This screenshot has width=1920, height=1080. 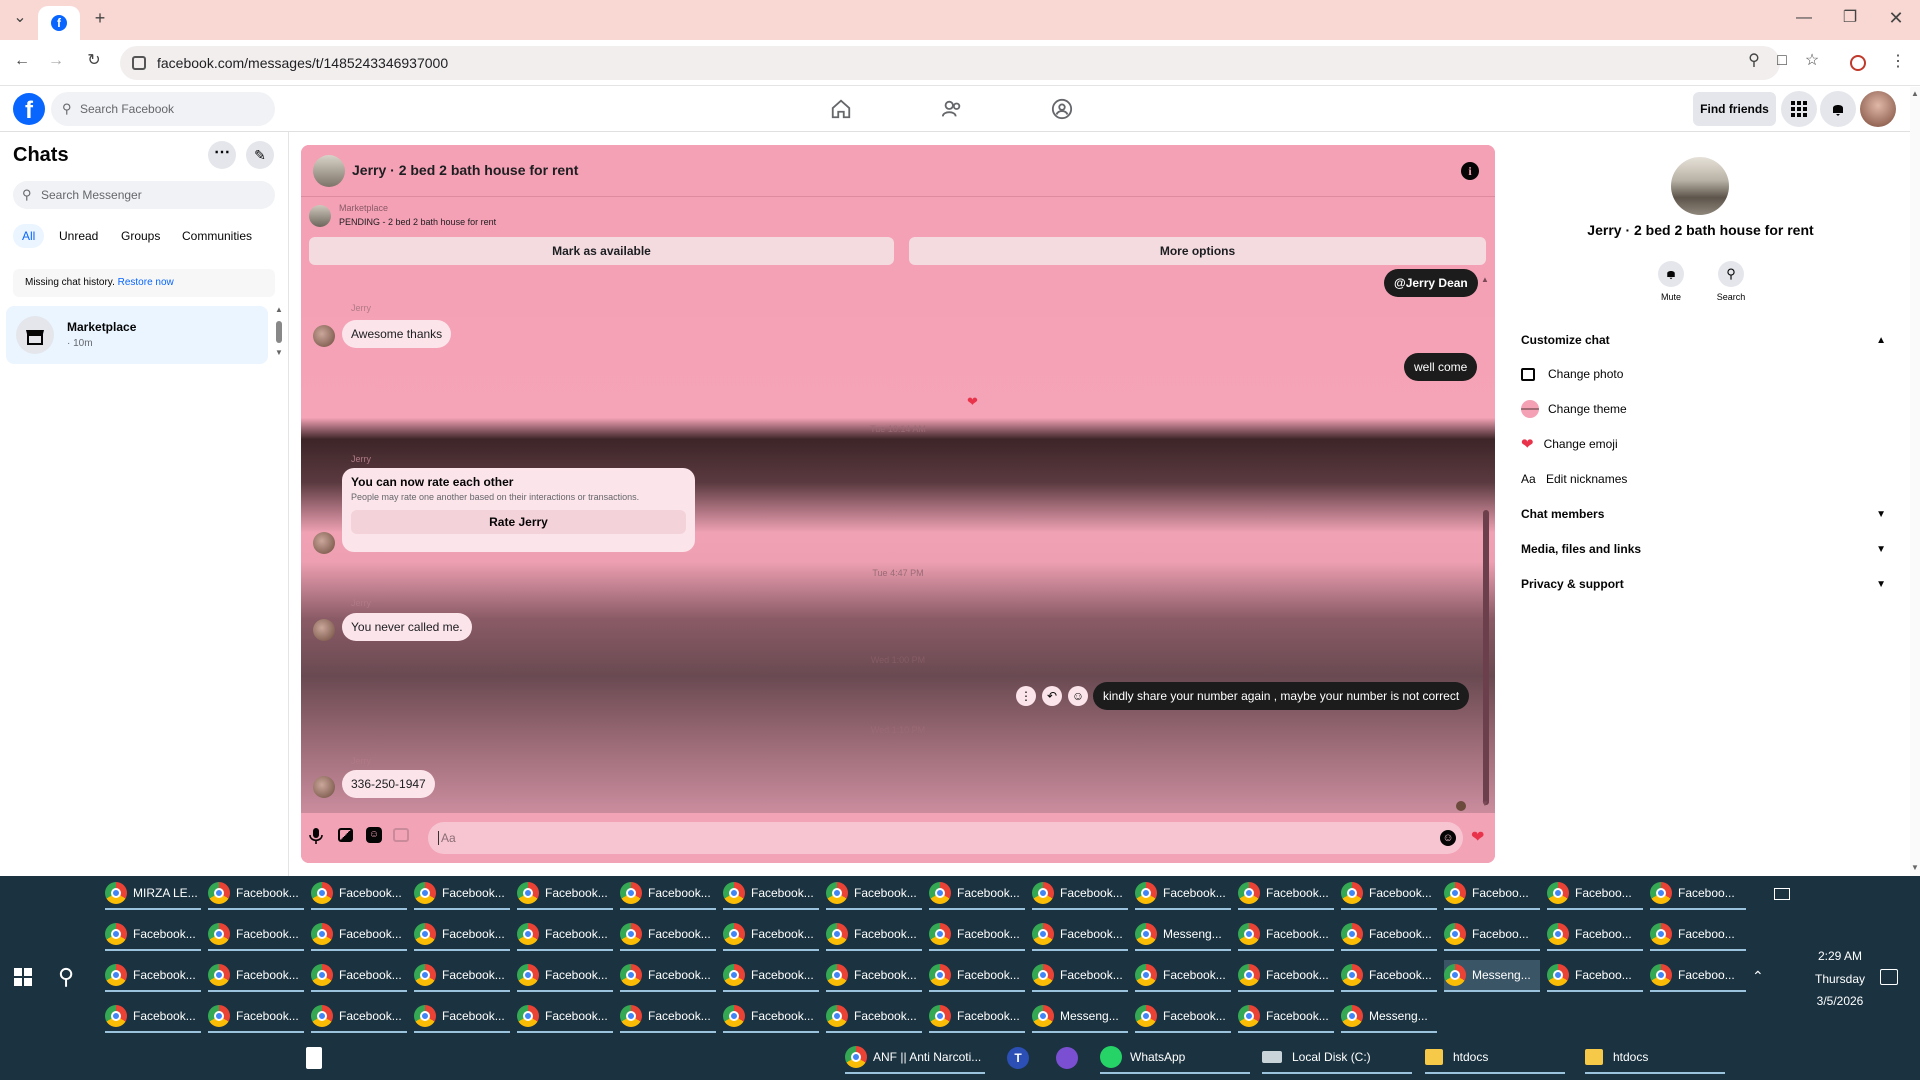 I want to click on conversation-info-icon: i, so click(x=1470, y=171).